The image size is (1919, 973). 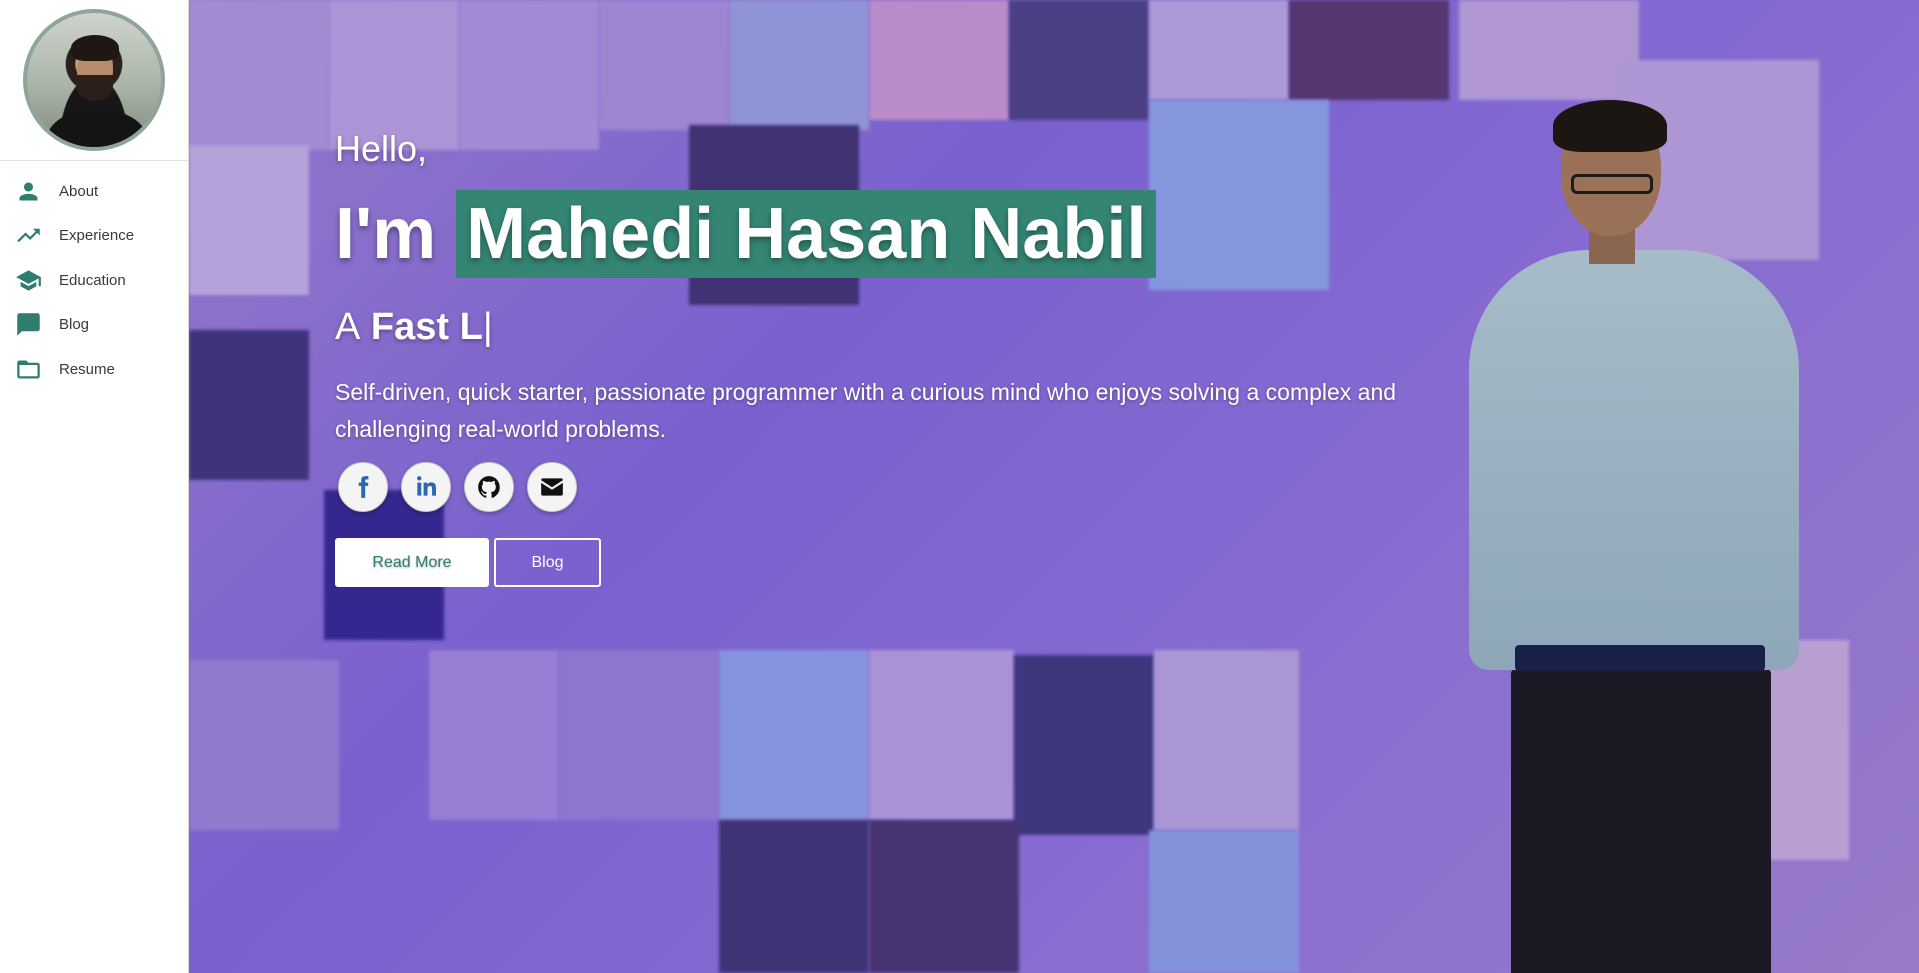 I want to click on avatar, so click(x=94, y=80).